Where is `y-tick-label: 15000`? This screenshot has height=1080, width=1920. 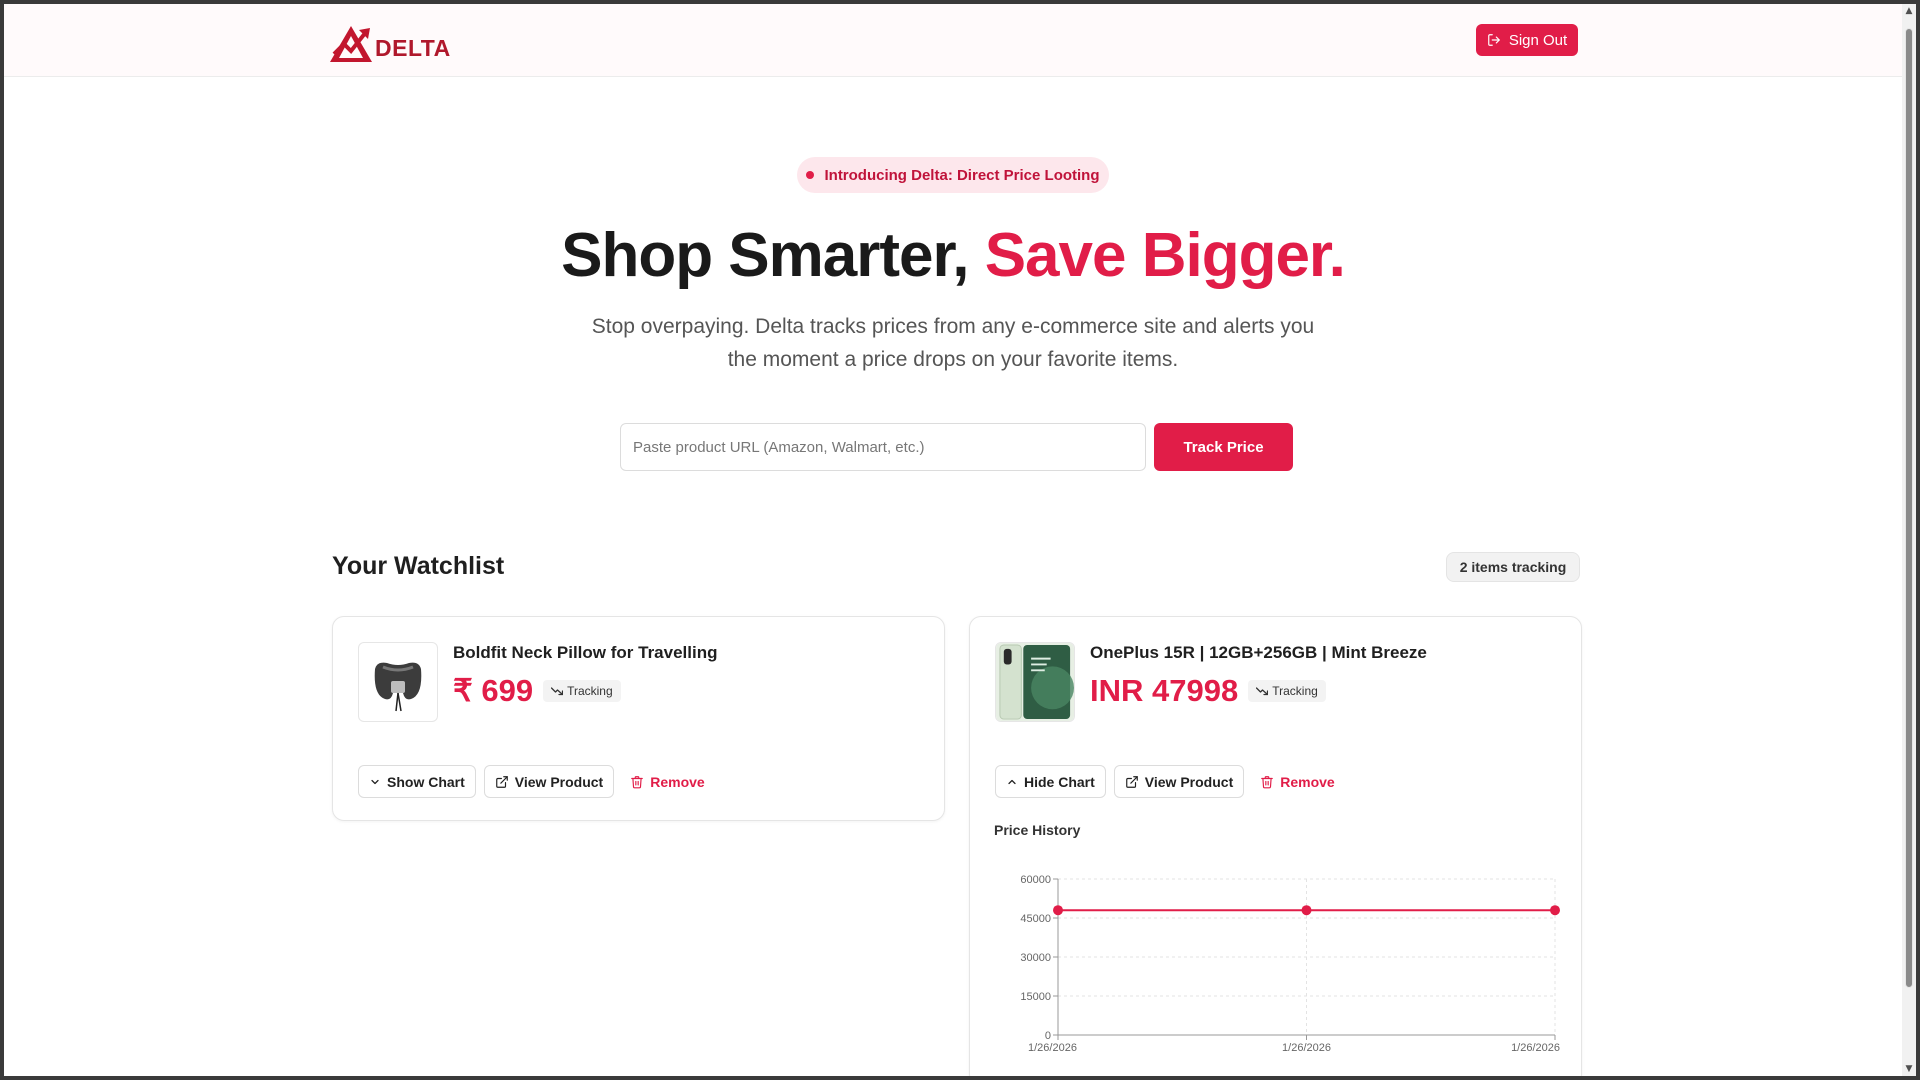 y-tick-label: 15000 is located at coordinates (1035, 997).